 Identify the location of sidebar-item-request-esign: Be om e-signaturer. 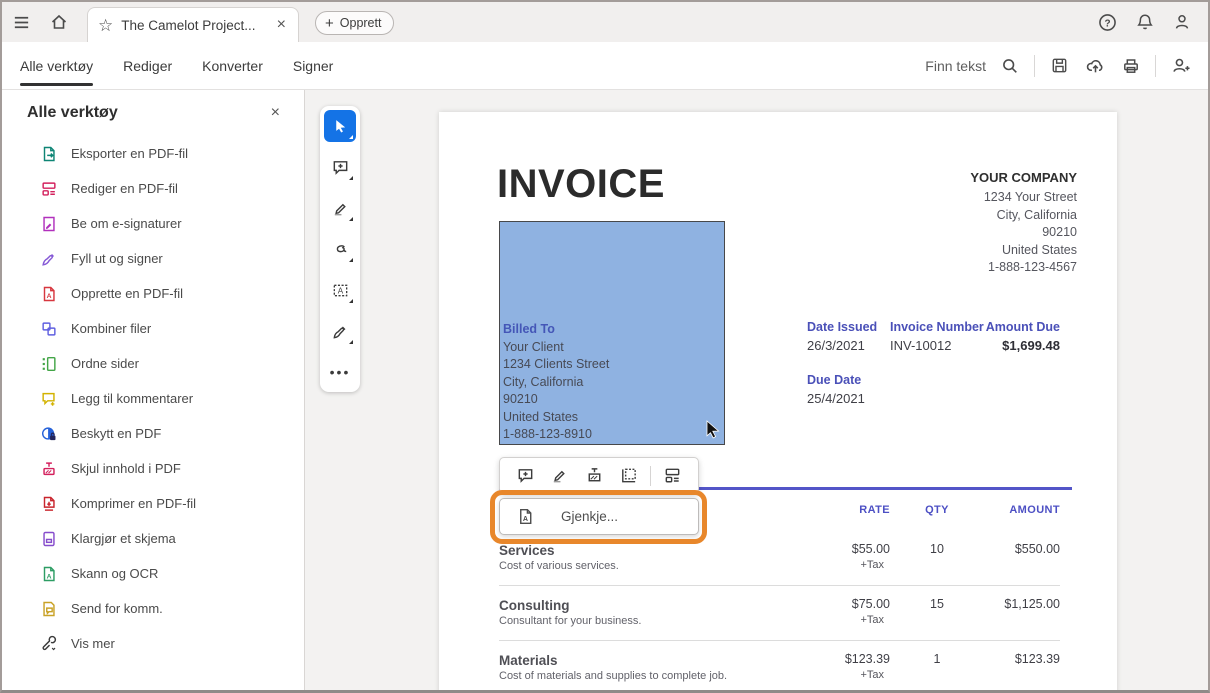
(153, 223).